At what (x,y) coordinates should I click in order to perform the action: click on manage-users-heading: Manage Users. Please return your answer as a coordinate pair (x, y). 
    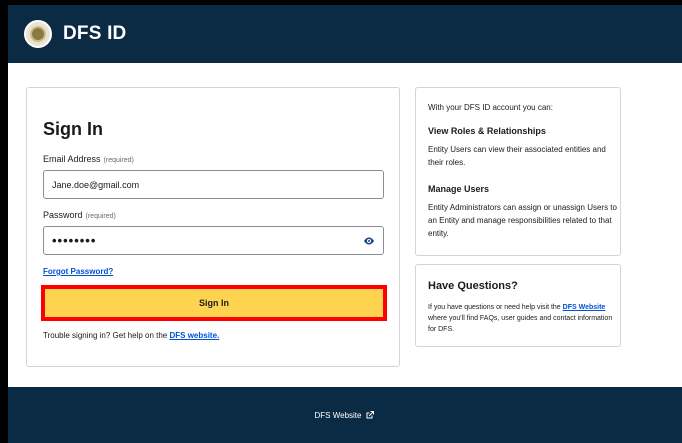
    Looking at the image, I should click on (459, 189).